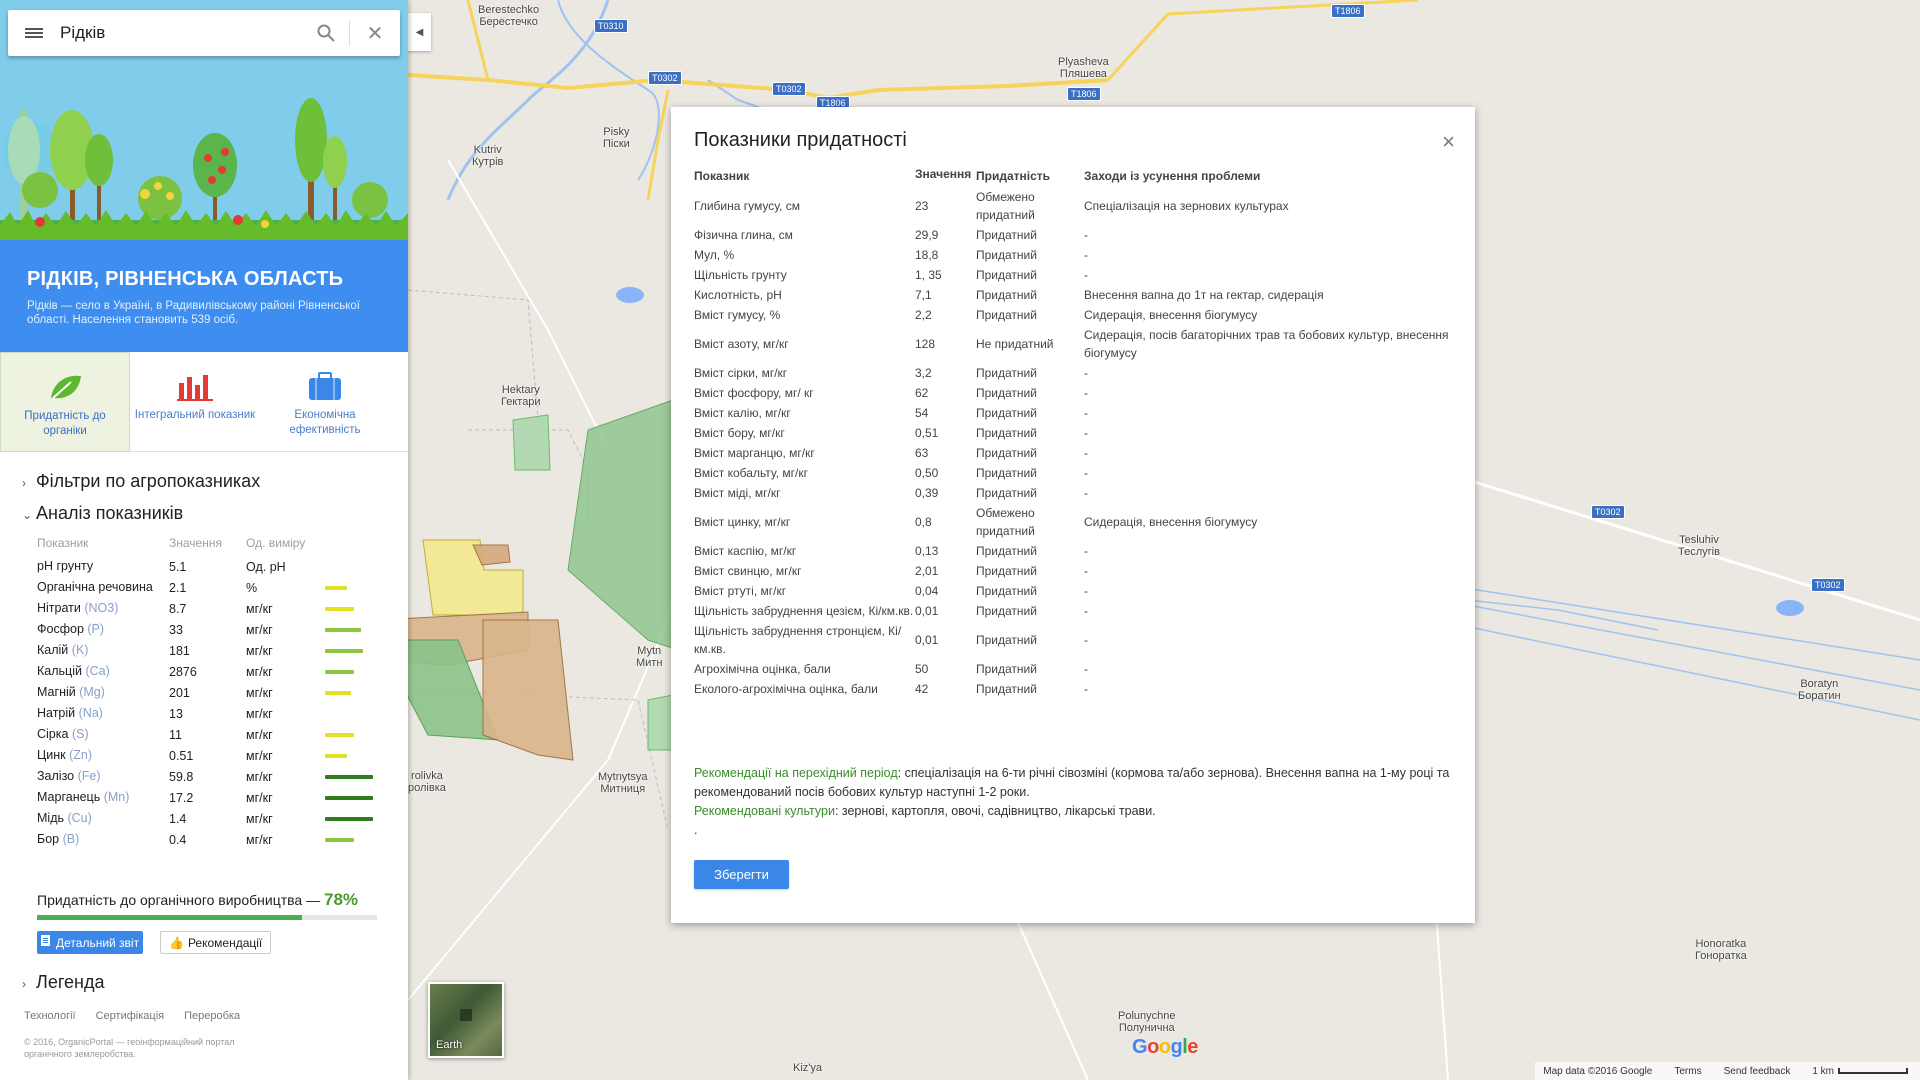 The width and height of the screenshot is (1920, 1080). I want to click on search-input: Рідків, so click(181, 33).